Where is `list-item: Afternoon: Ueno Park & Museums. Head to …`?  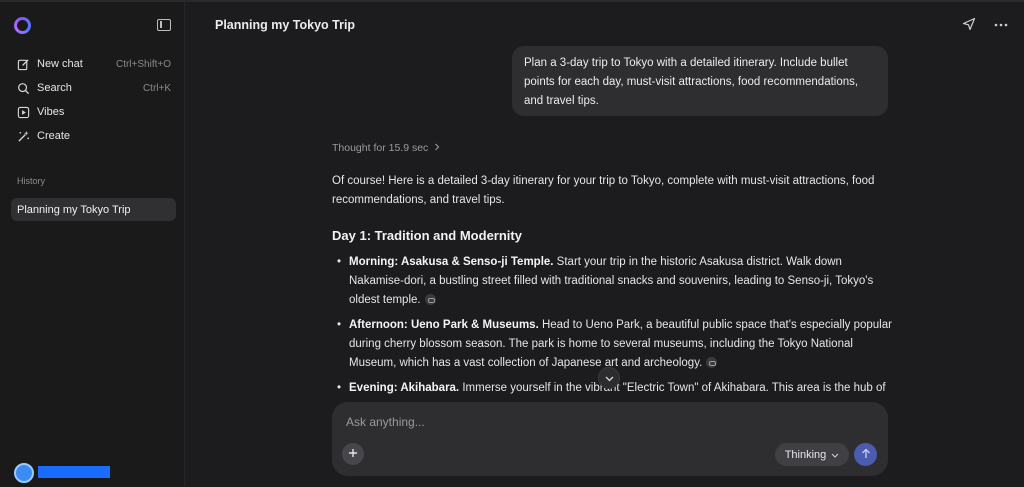
list-item: Afternoon: Ueno Park & Museums. Head to … is located at coordinates (612, 344).